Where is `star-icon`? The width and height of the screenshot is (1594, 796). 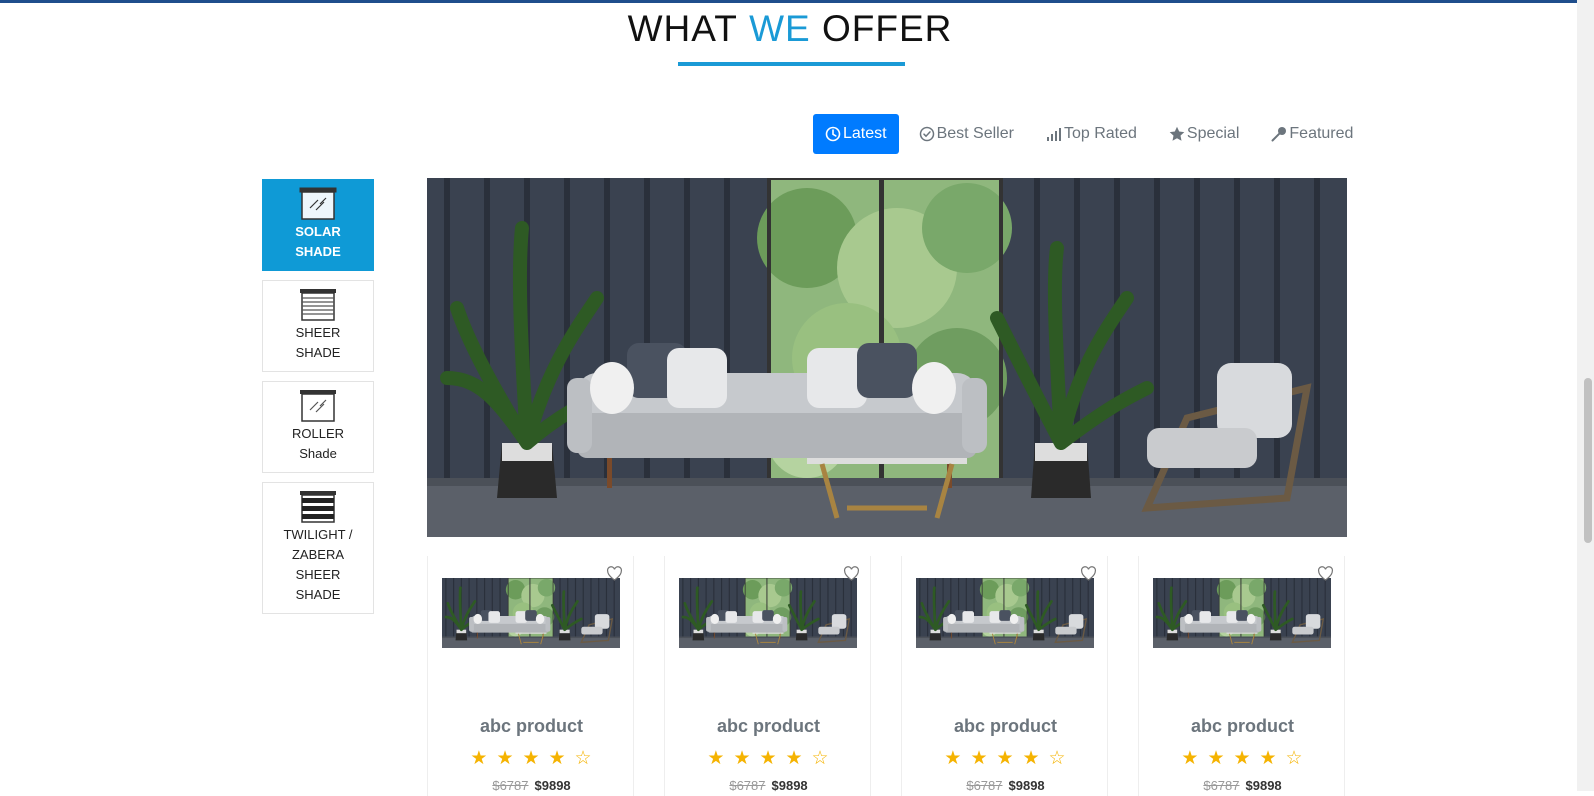
star-icon is located at coordinates (1177, 133).